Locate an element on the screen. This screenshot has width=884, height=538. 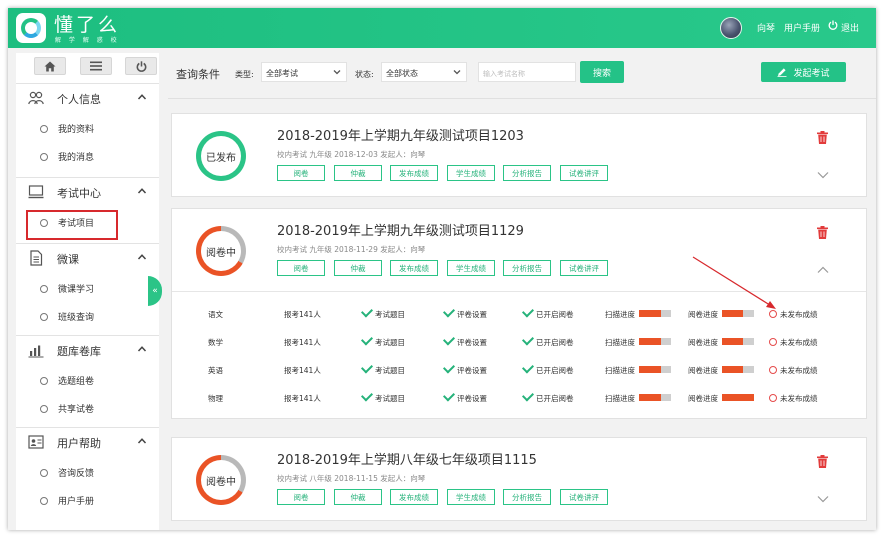
home-button is located at coordinates (50, 66).